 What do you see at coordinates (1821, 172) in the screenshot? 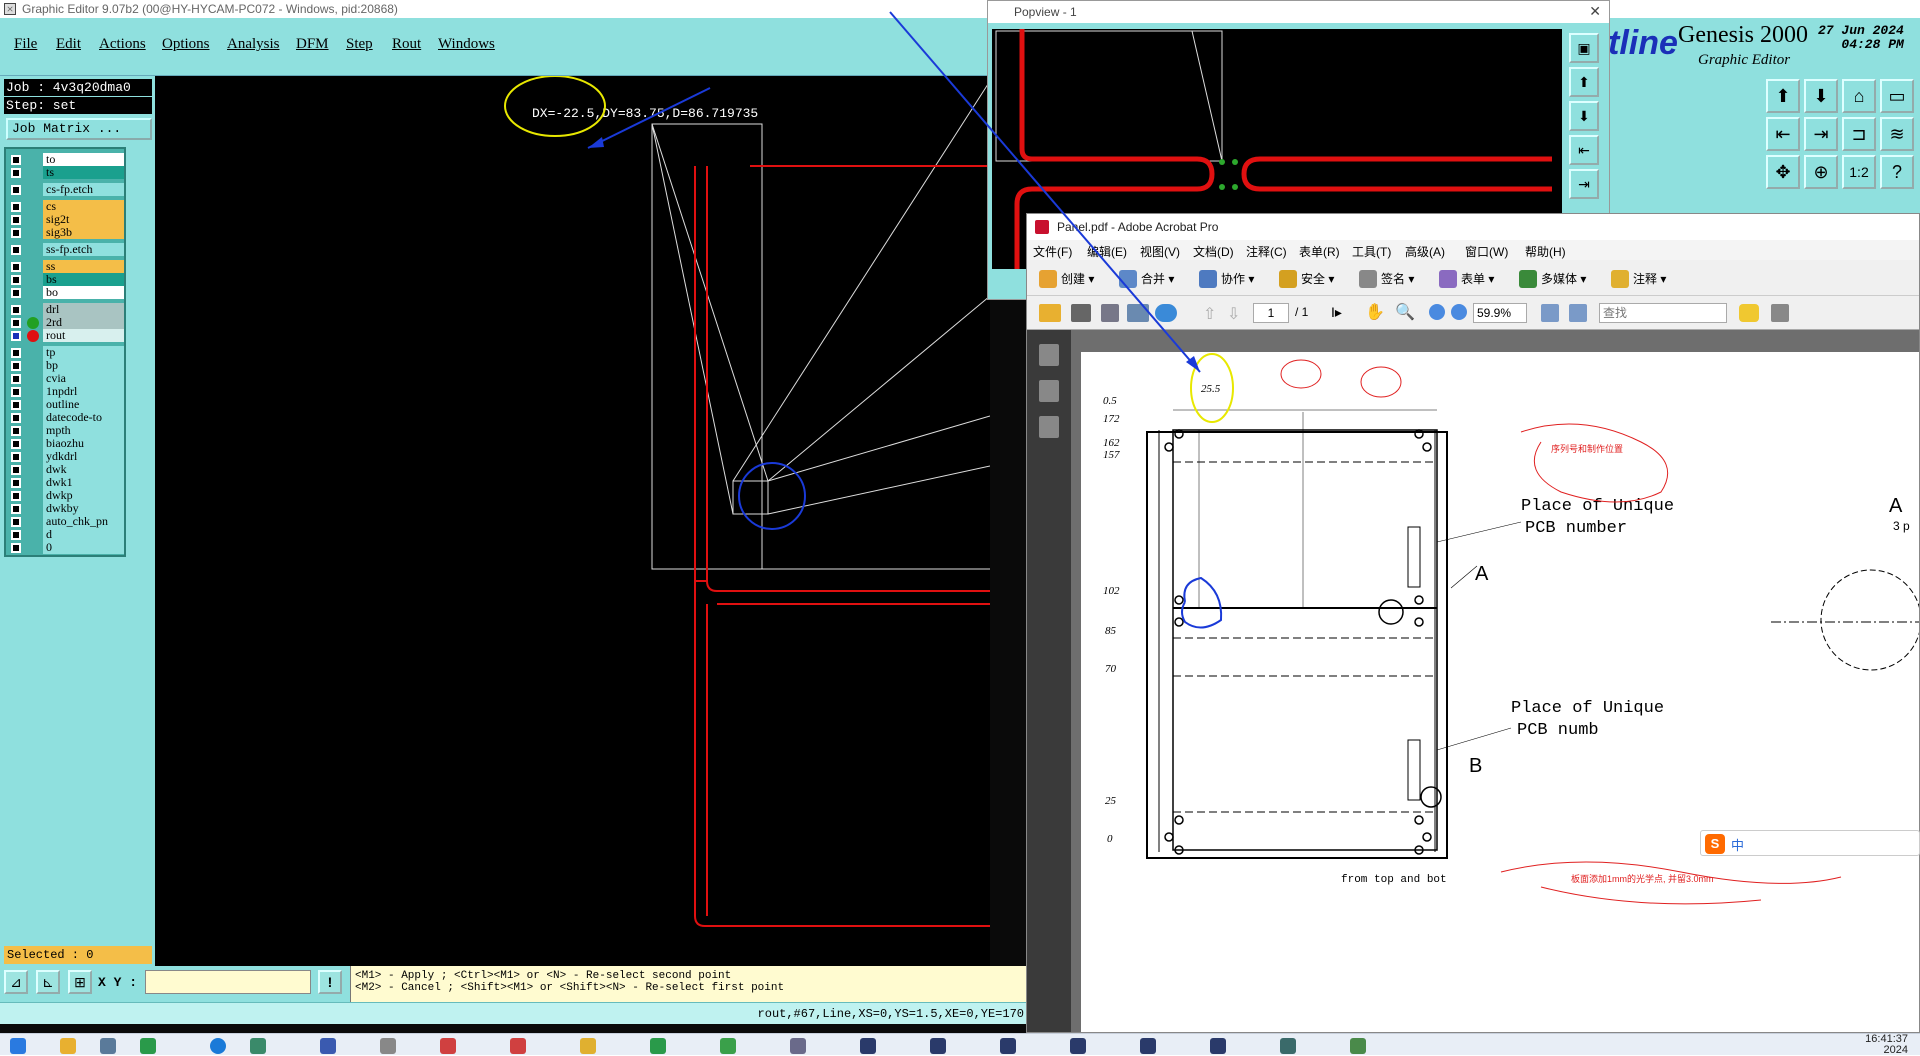
I see `zoom-center-icon: ⊕` at bounding box center [1821, 172].